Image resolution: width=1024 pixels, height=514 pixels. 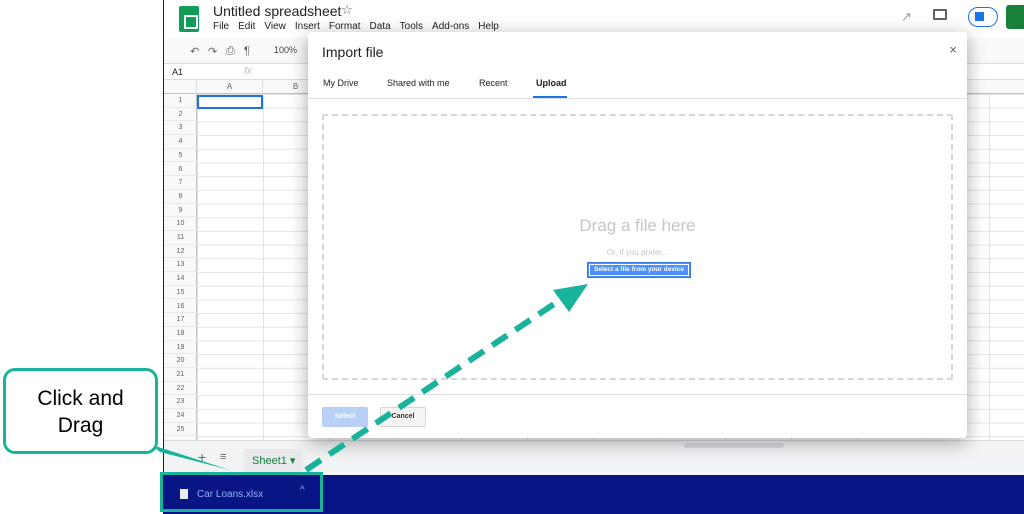 I want to click on document-title: Untitled spreadsheet, so click(x=277, y=11).